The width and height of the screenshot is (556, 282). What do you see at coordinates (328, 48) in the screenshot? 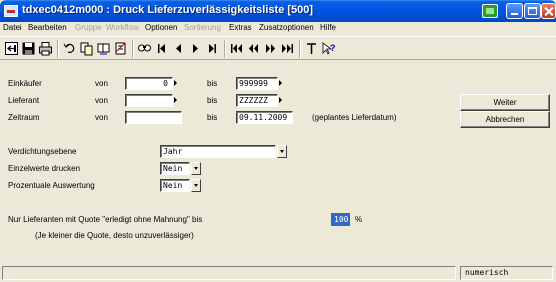
I see `help-icon: ?` at bounding box center [328, 48].